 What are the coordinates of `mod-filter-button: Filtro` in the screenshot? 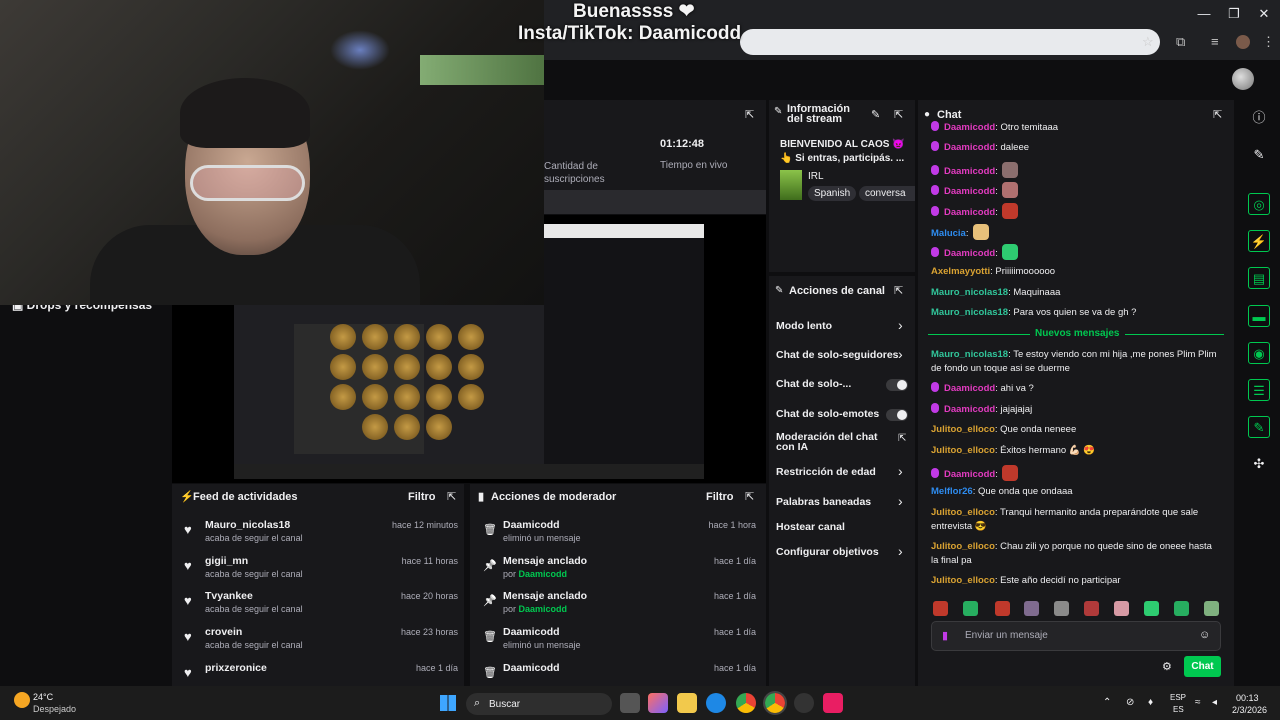 It's located at (720, 497).